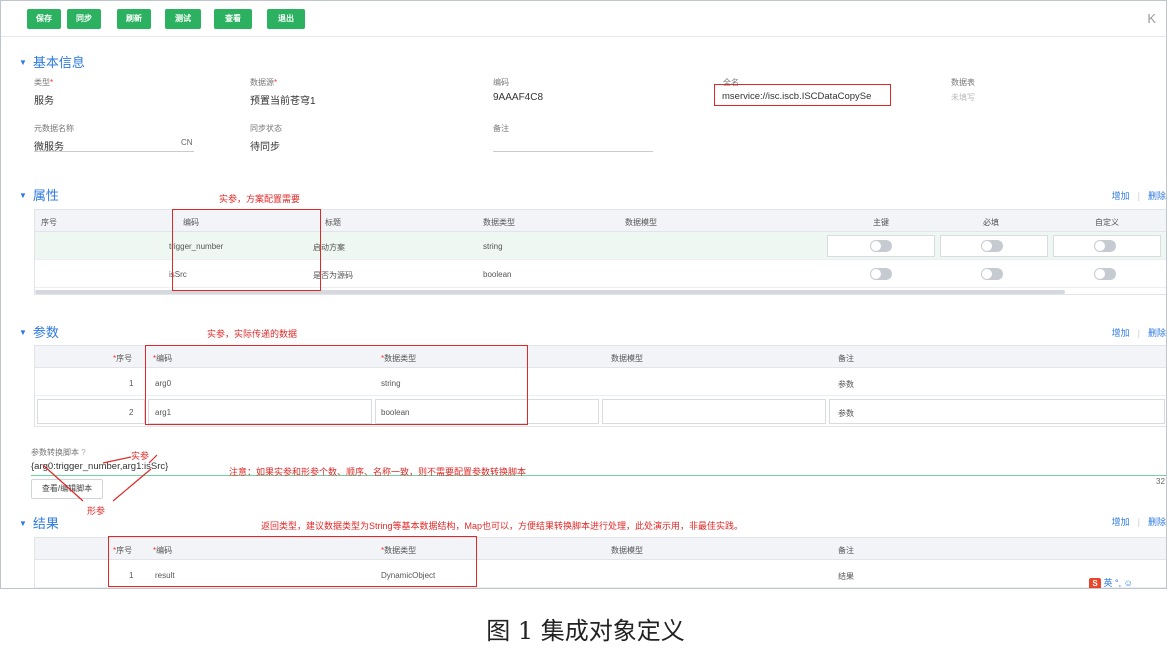 This screenshot has width=1171, height=651. I want to click on test-button: 测试, so click(183, 19).